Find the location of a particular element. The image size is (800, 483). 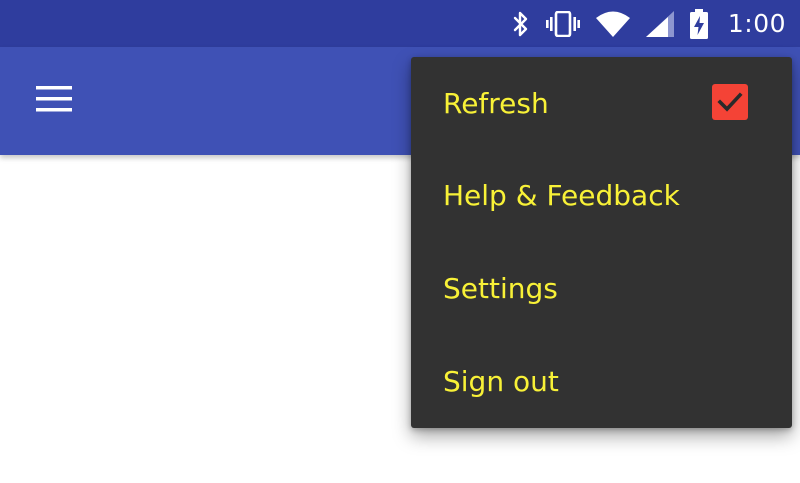

refresh-checkbox is located at coordinates (730, 102).